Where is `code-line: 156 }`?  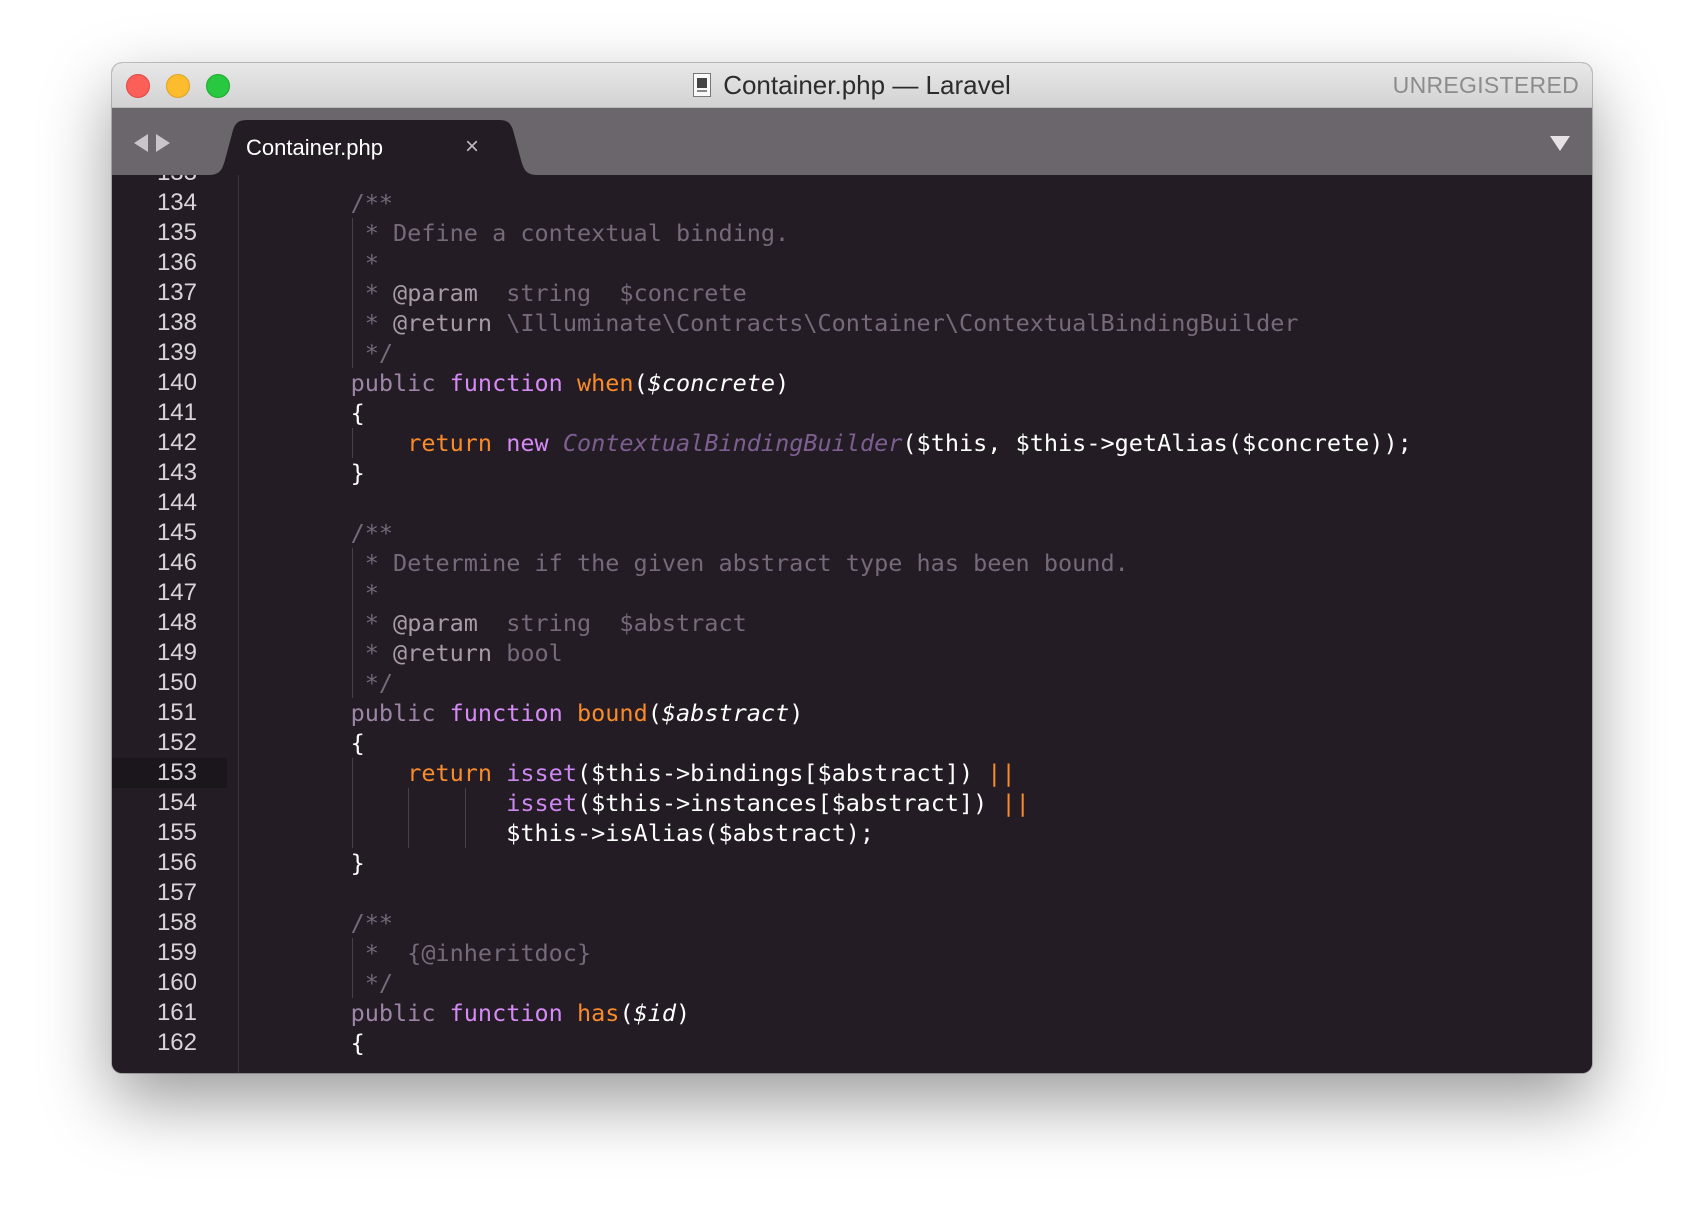 code-line: 156 } is located at coordinates (852, 863).